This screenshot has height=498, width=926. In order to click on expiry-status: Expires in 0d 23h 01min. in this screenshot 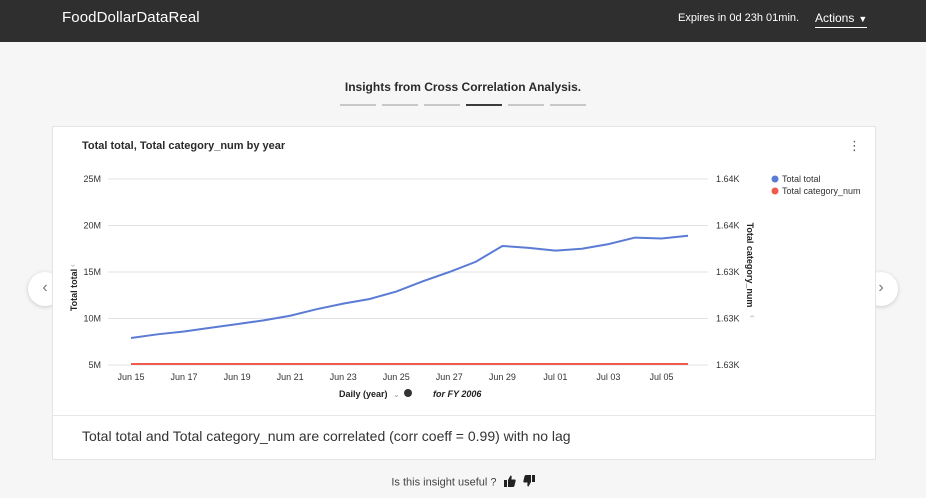, I will do `click(739, 18)`.